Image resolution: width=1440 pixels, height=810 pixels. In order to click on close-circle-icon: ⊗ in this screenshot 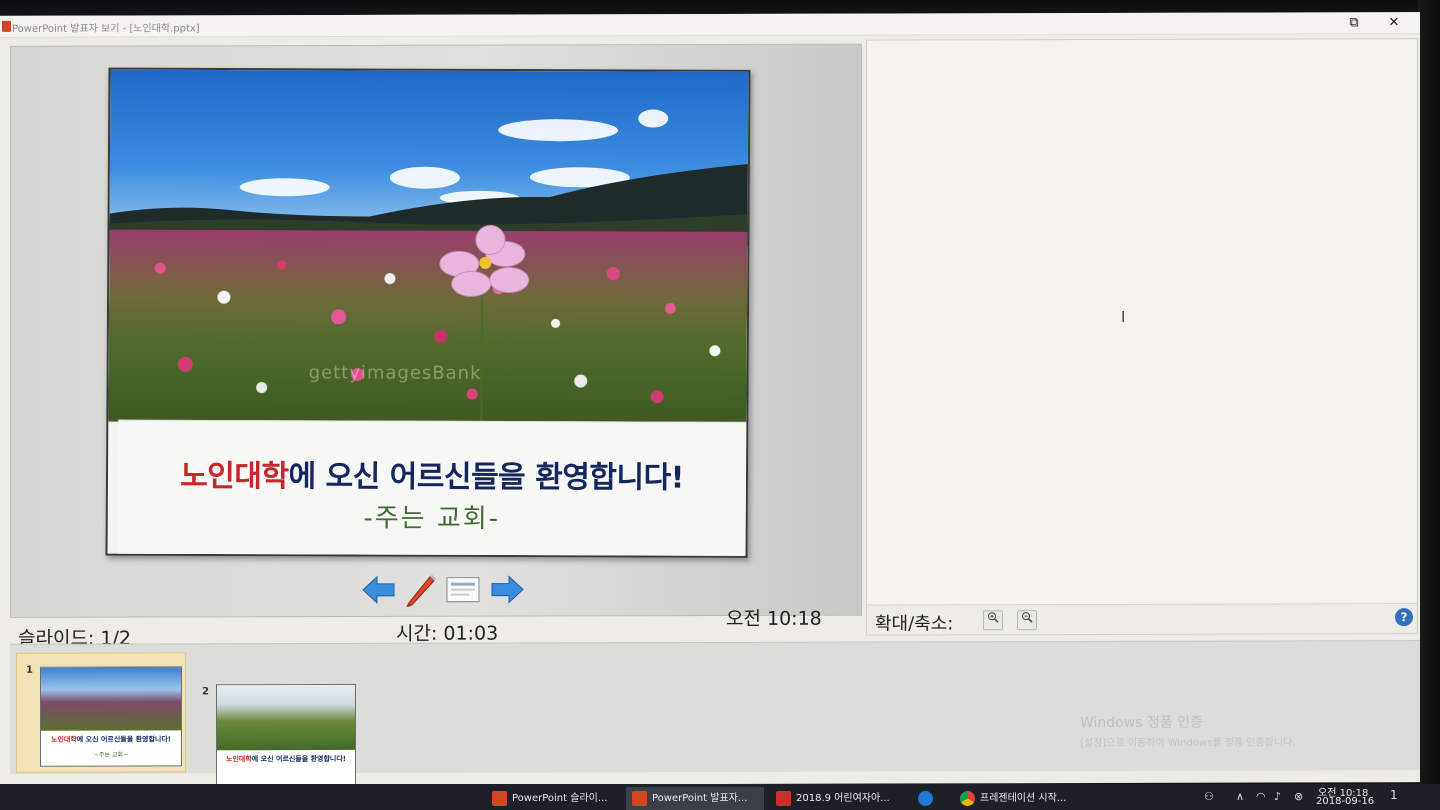, I will do `click(1298, 796)`.